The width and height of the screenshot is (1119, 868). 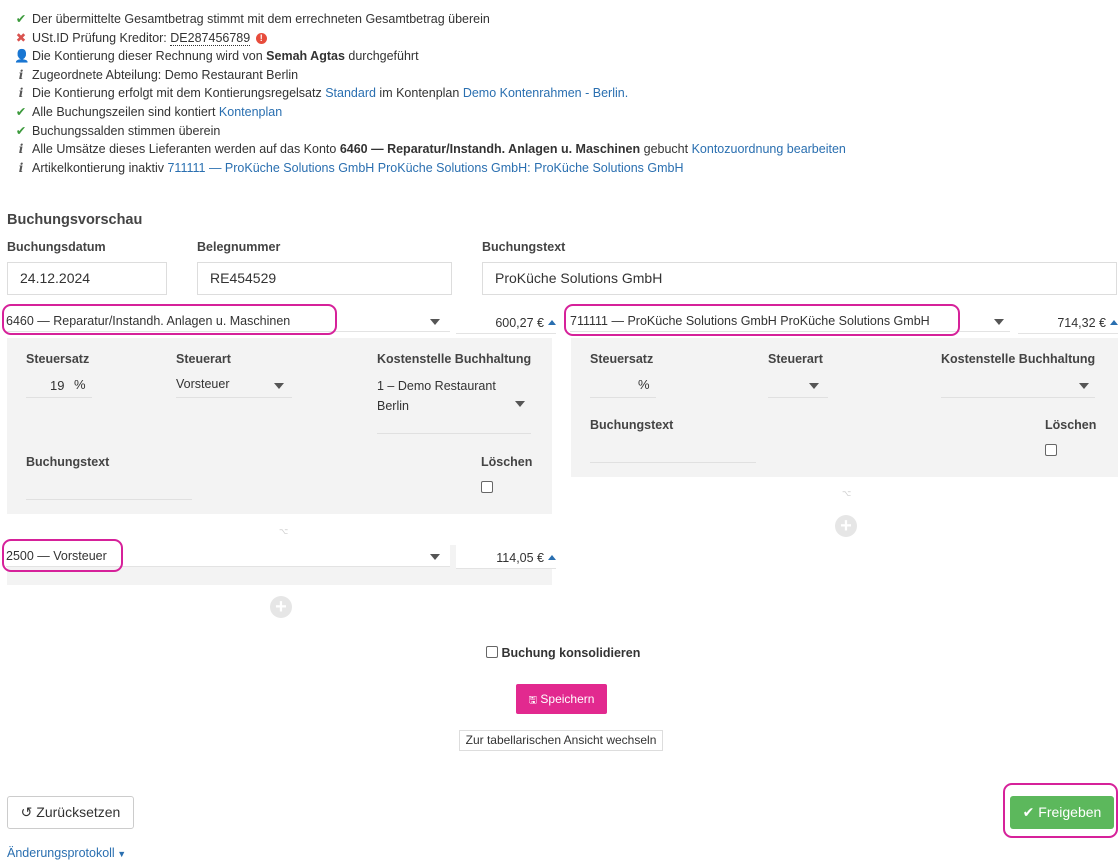 I want to click on consolidate-label: Buchung konsolidieren, so click(x=571, y=653).